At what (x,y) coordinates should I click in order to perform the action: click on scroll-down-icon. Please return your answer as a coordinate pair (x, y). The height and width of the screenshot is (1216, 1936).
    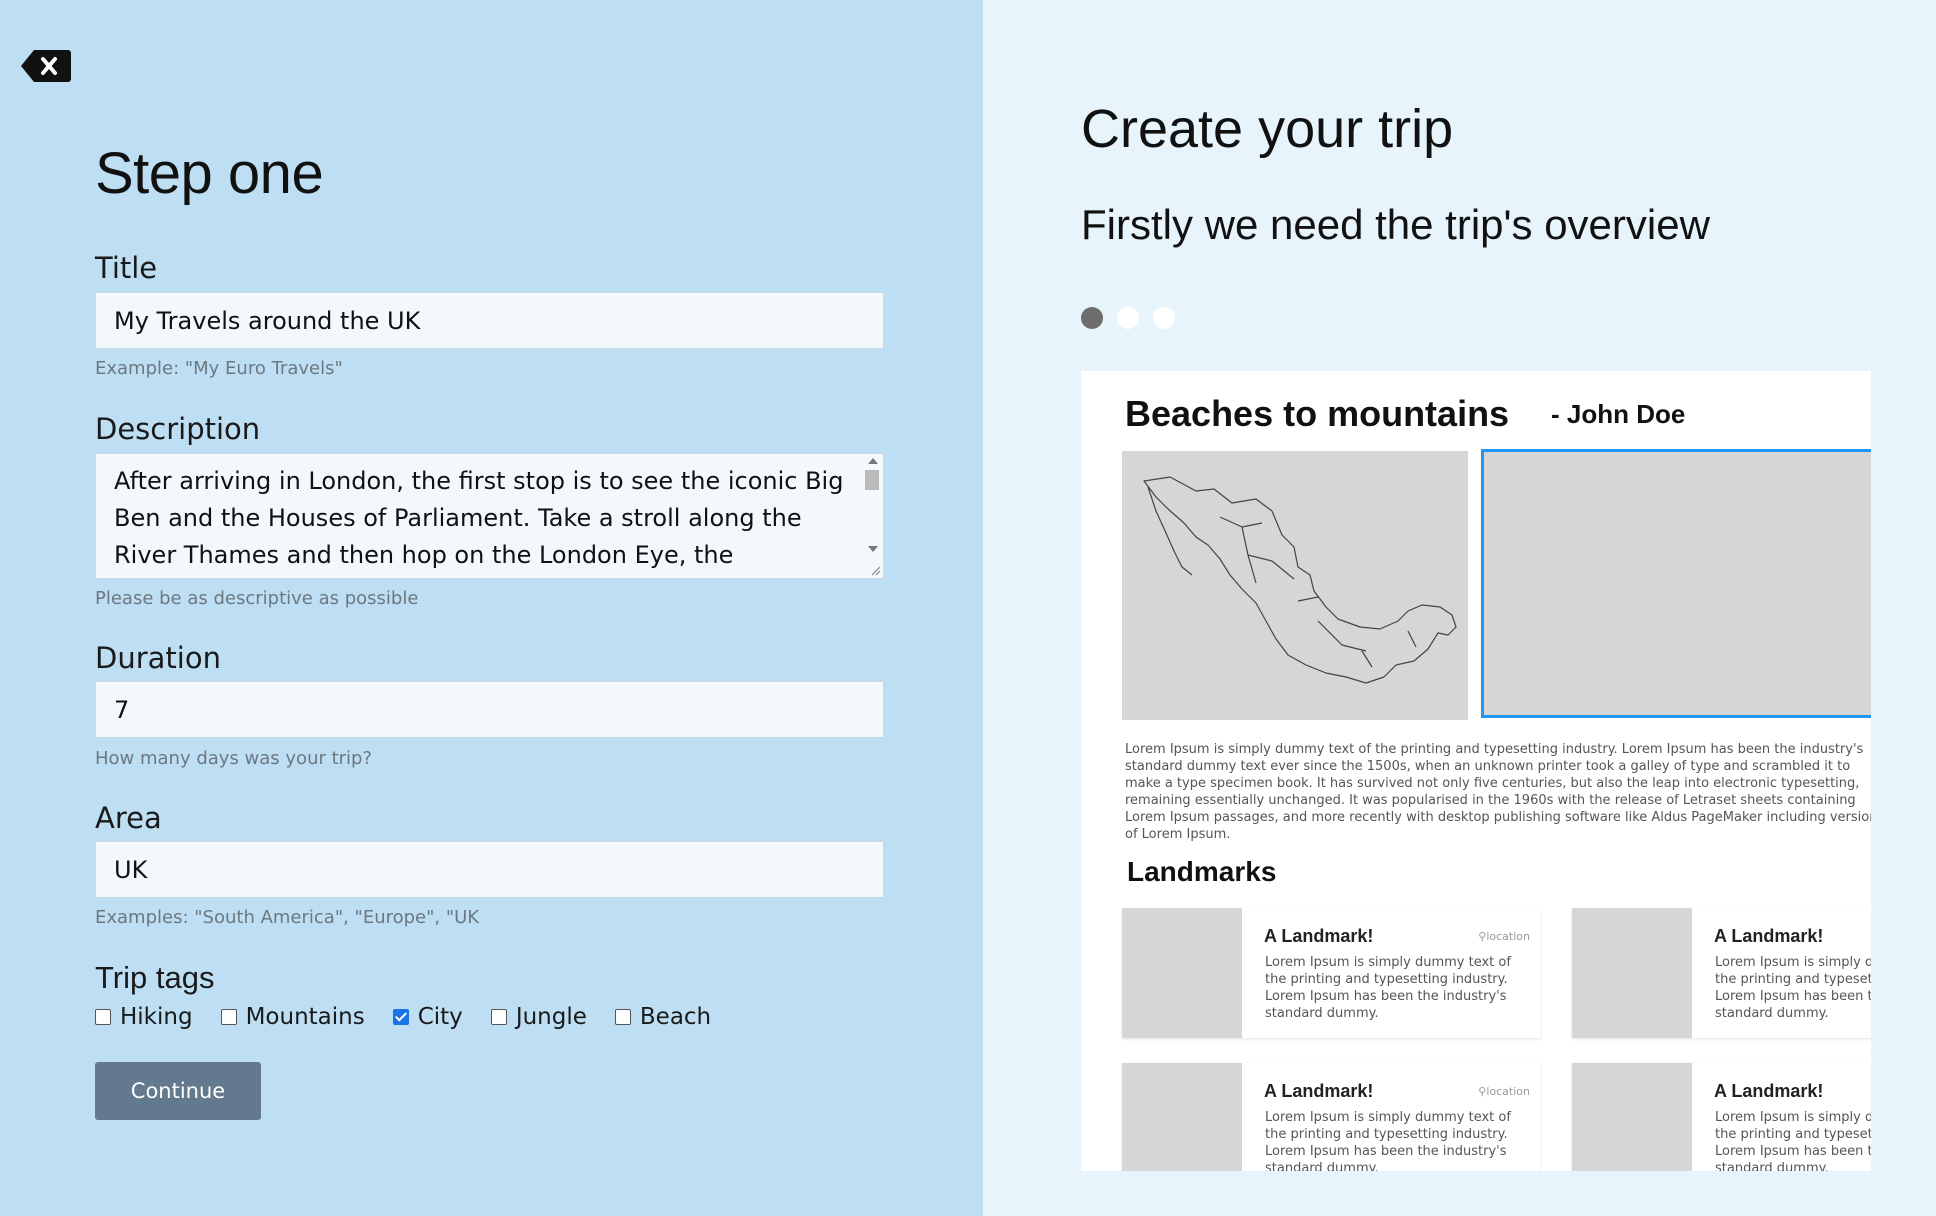
    Looking at the image, I should click on (873, 549).